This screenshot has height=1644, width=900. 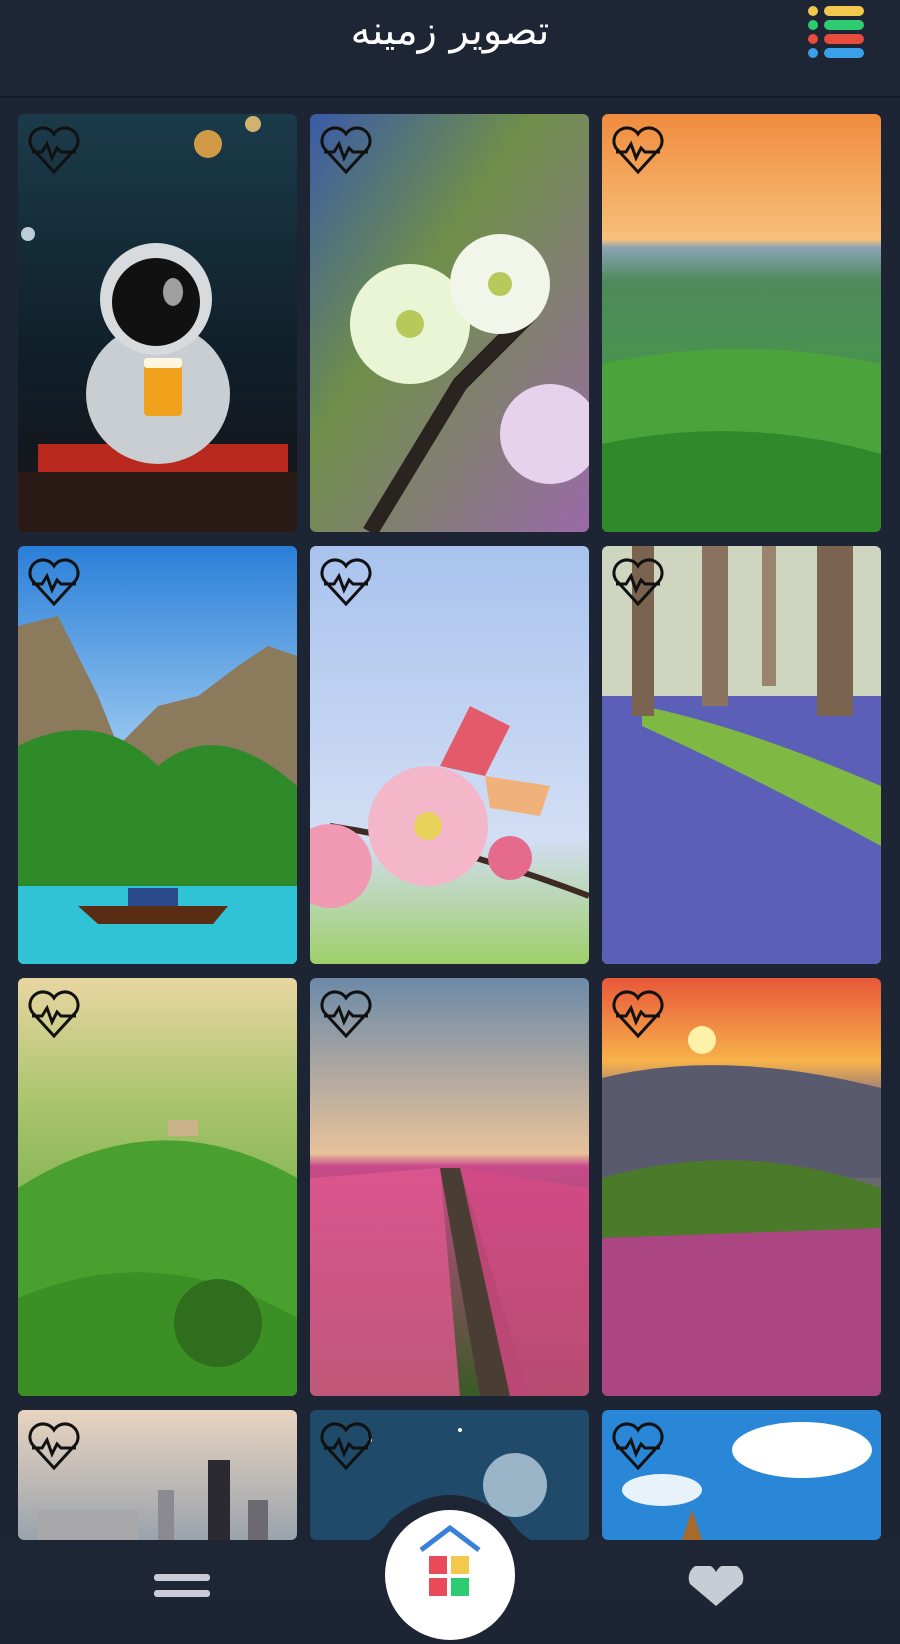 I want to click on wallpaper-tile-blue-sky-clouds, so click(x=741, y=1475).